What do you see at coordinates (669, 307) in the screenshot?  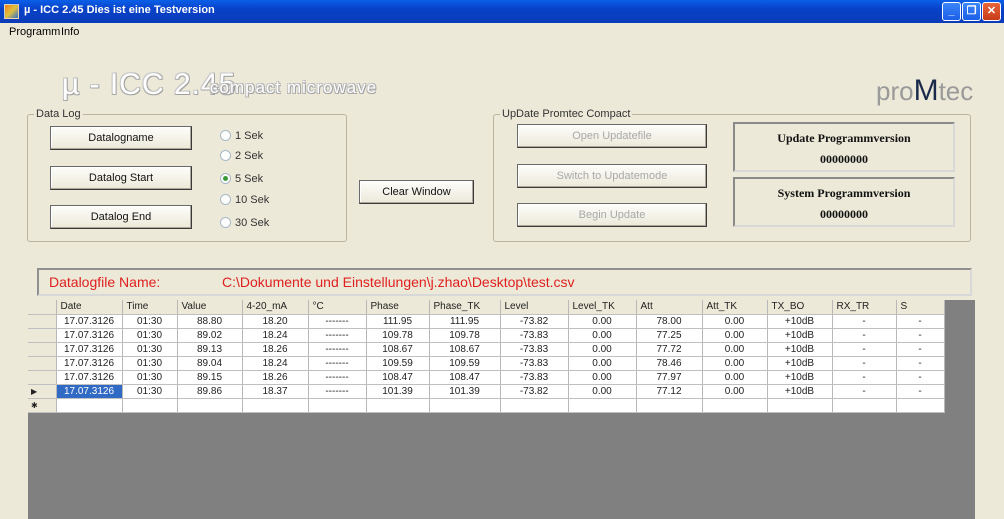 I see `col-att: Att` at bounding box center [669, 307].